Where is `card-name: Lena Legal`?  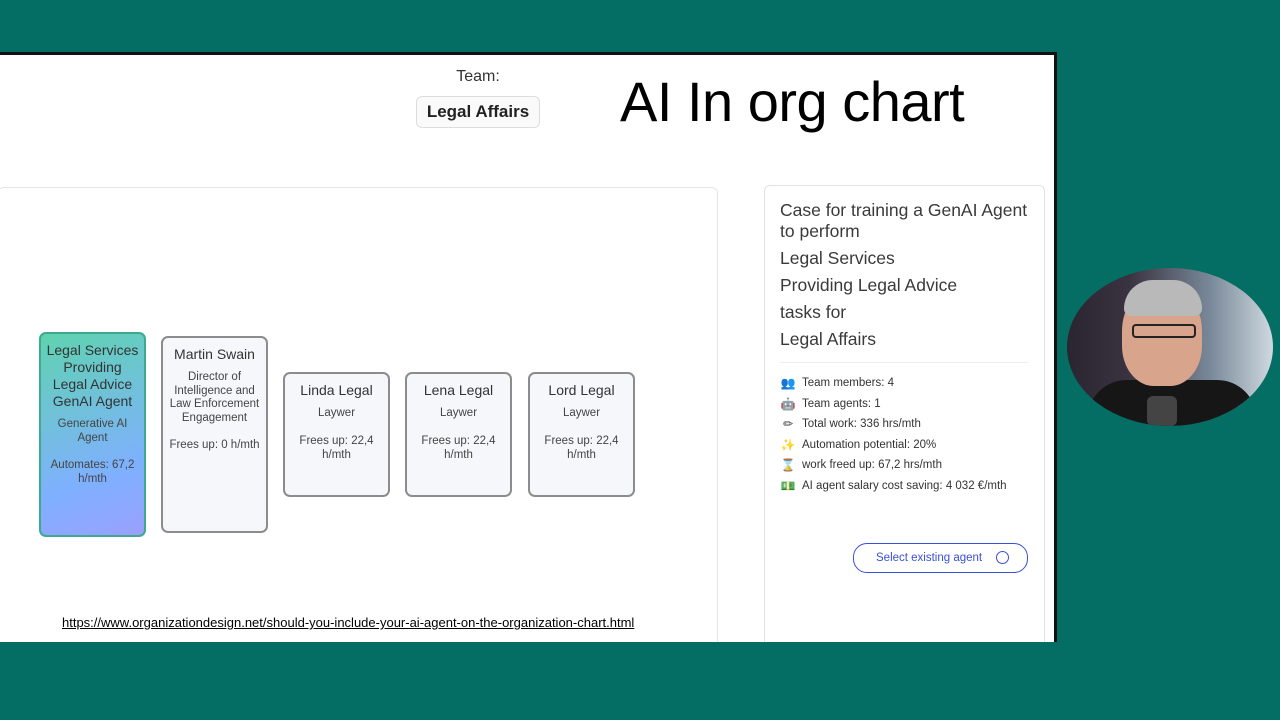 card-name: Lena Legal is located at coordinates (458, 390).